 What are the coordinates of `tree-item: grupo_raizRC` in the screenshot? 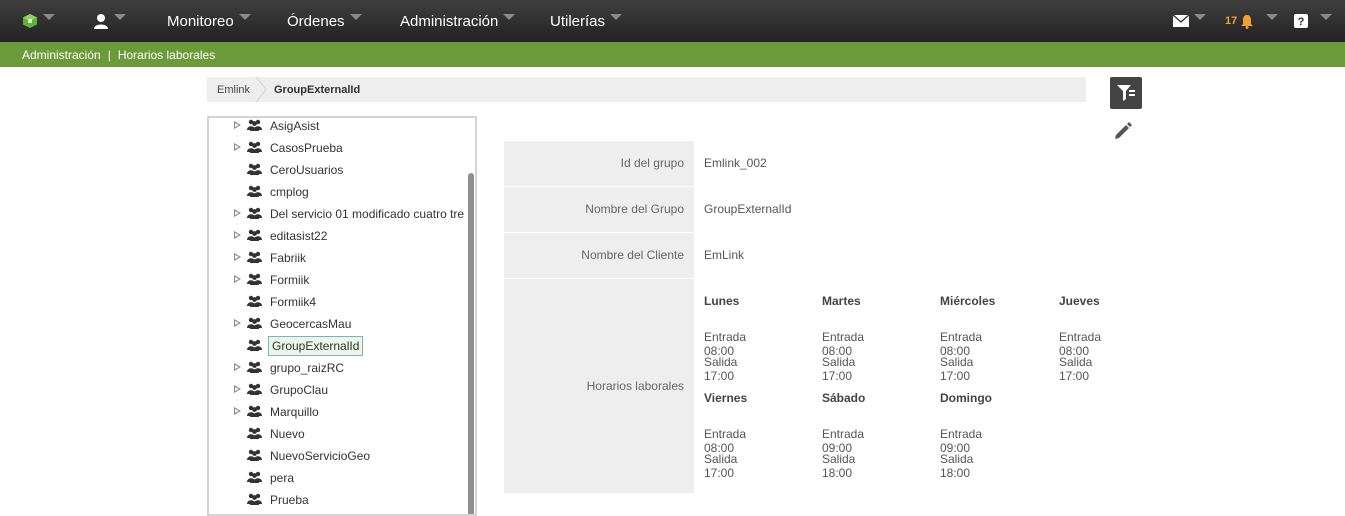 It's located at (339, 368).